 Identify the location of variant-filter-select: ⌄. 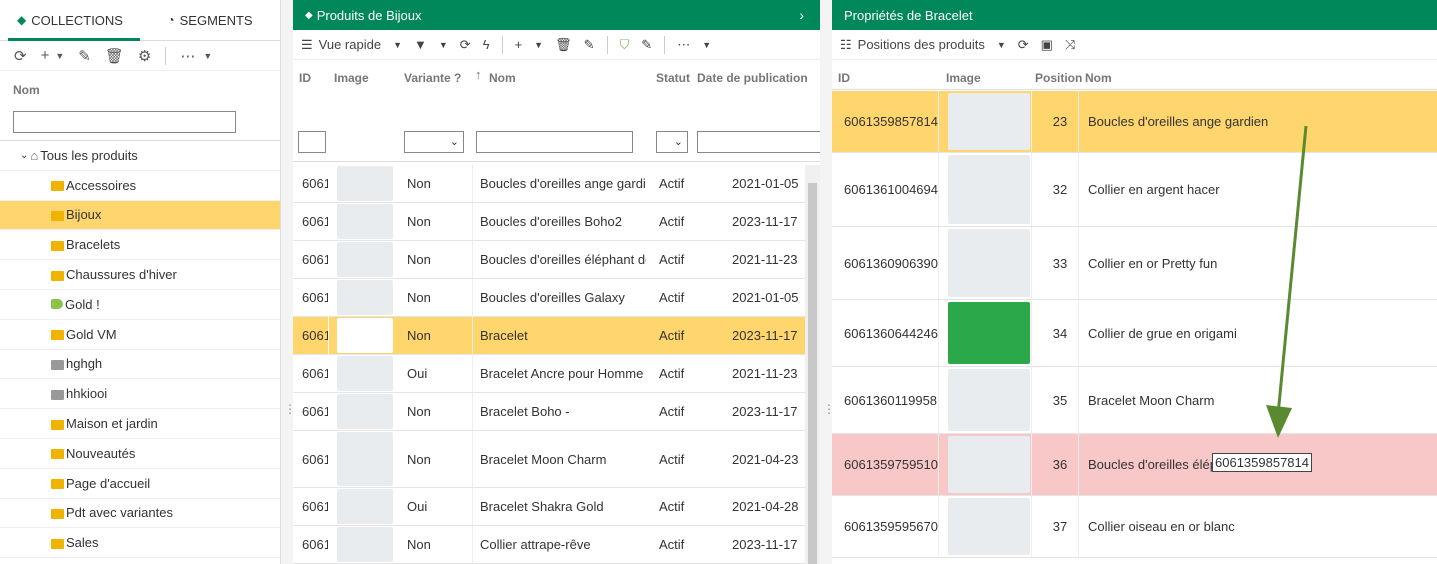
(434, 142).